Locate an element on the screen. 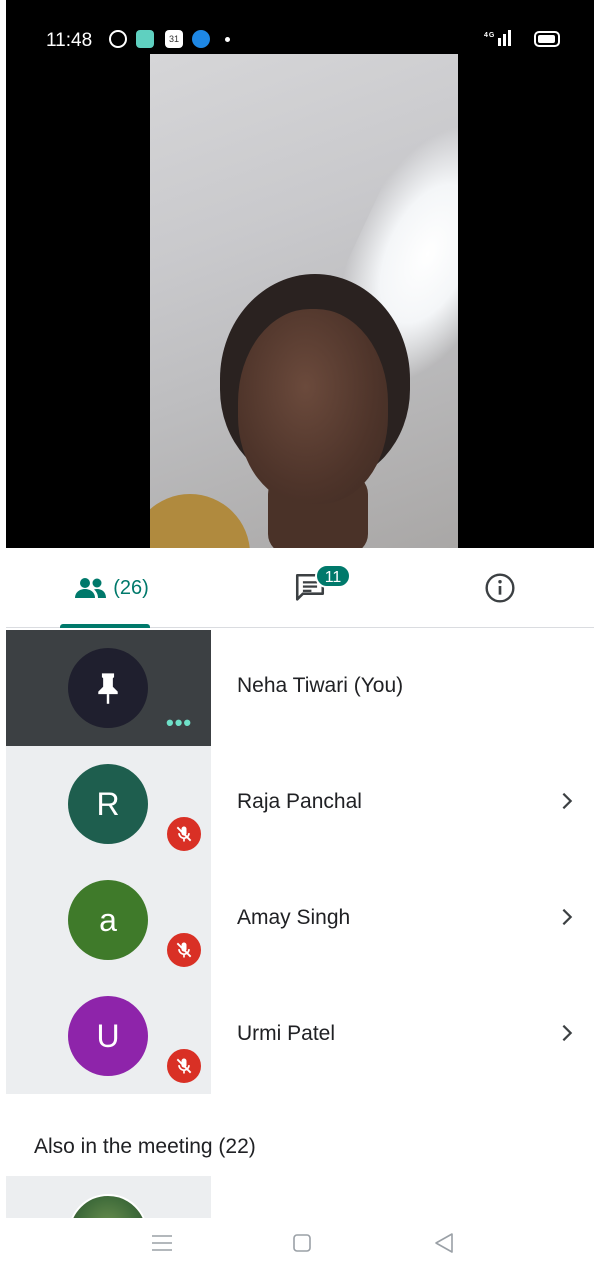 This screenshot has width=594, height=1268. status-time: 11:48 is located at coordinates (69, 40).